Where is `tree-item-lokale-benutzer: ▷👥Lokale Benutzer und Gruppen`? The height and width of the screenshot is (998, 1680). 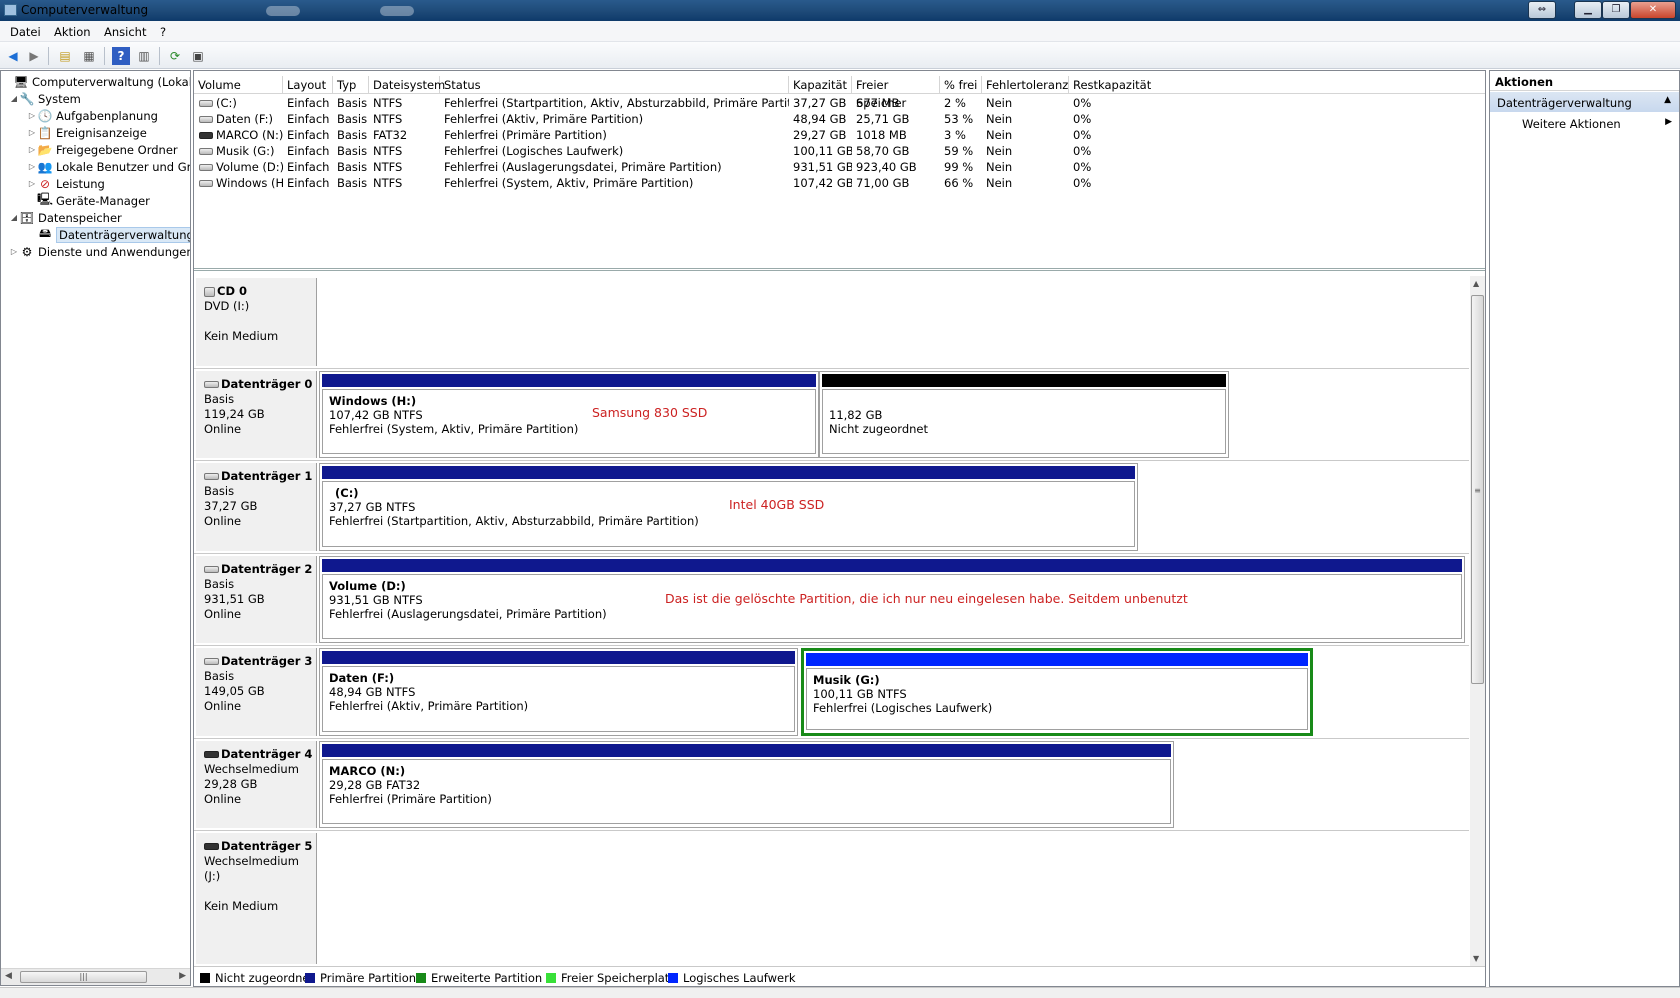 tree-item-lokale-benutzer: ▷👥Lokale Benutzer und Gruppen is located at coordinates (108, 166).